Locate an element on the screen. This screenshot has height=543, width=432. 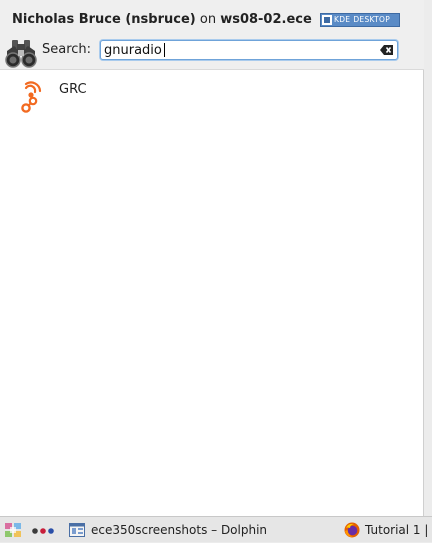
task-label: ece350screenshots – Dolphin is located at coordinates (179, 530).